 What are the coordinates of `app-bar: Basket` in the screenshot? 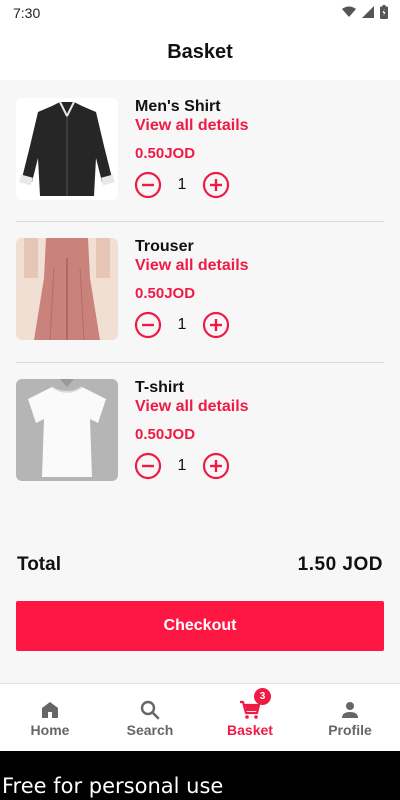 It's located at (200, 53).